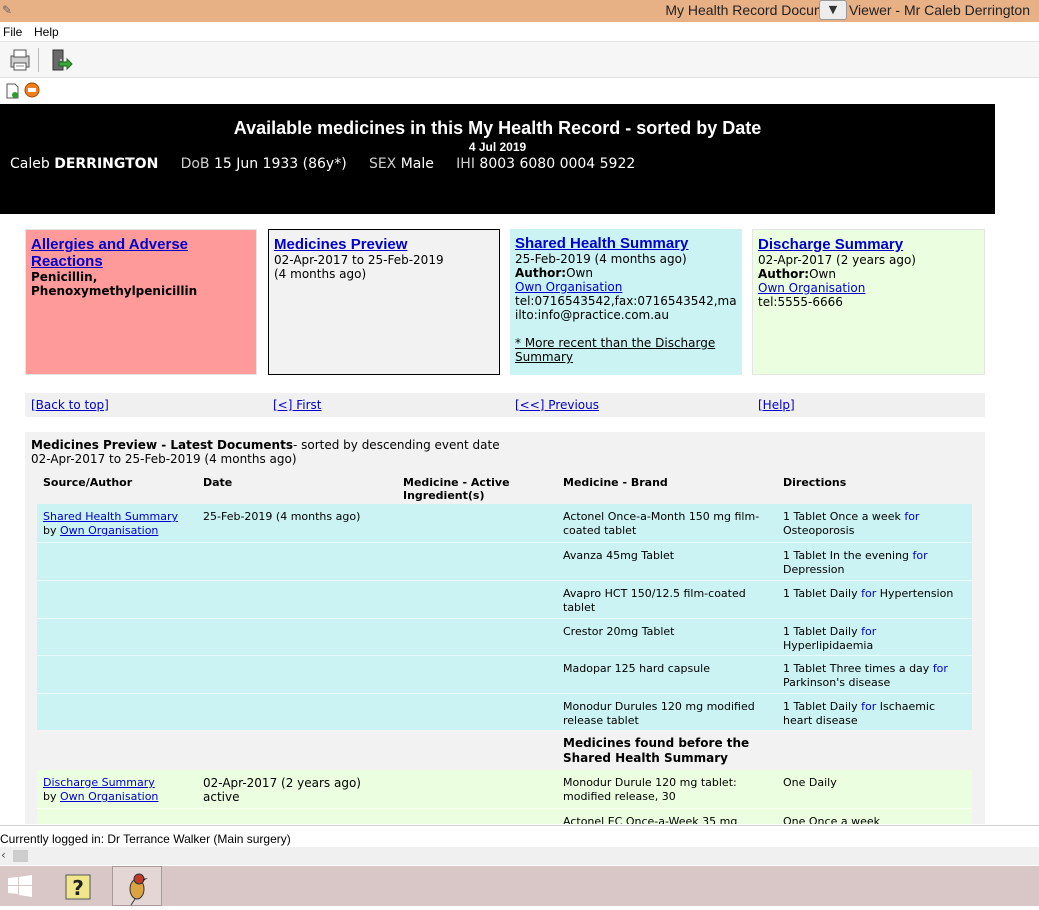 Image resolution: width=1039 pixels, height=910 pixels. What do you see at coordinates (868, 244) in the screenshot?
I see `discharge-summary-link: Discharge Summary` at bounding box center [868, 244].